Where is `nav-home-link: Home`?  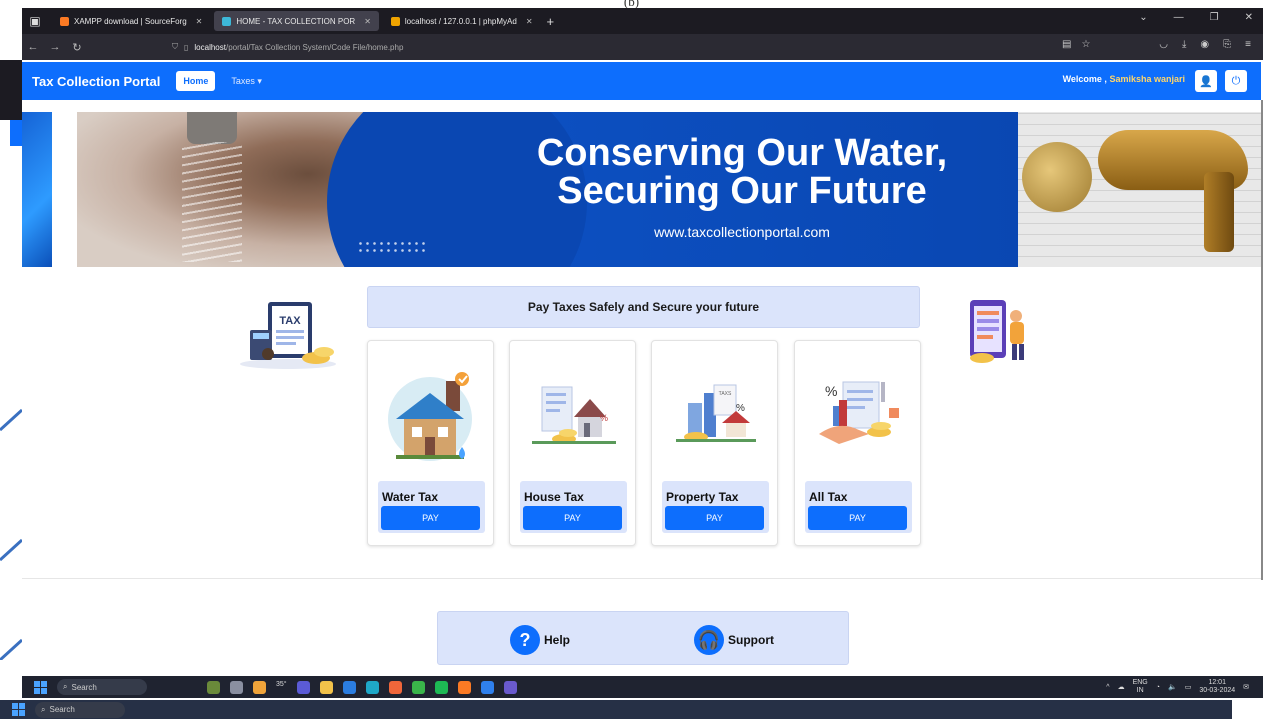 nav-home-link: Home is located at coordinates (196, 81).